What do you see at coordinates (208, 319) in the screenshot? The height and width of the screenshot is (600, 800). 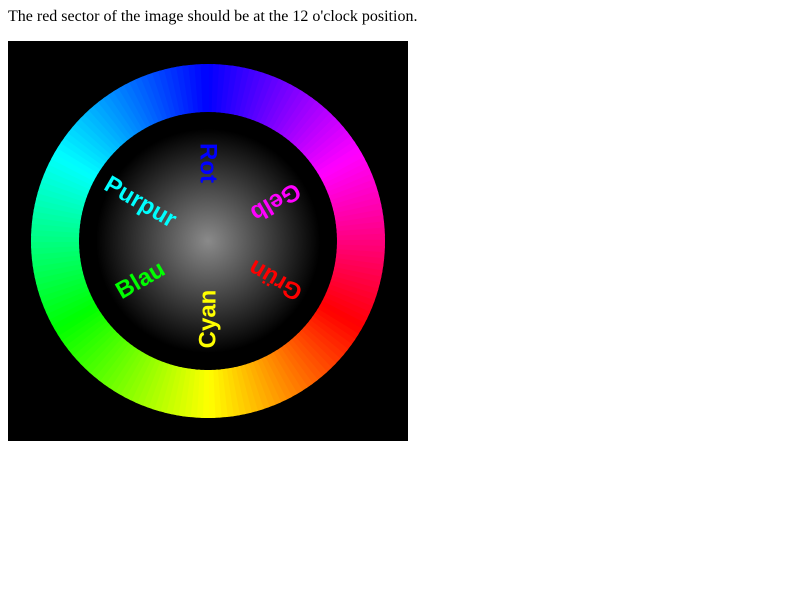 I see `wheel-label-cyan: Cyan` at bounding box center [208, 319].